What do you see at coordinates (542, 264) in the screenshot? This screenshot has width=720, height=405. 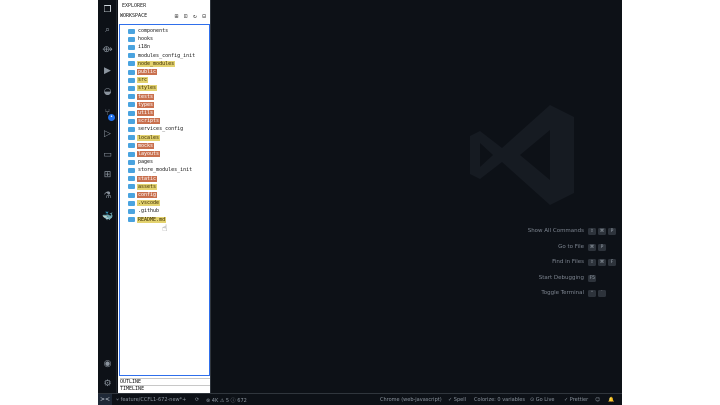 I see `shortcut-row: Find in Files ⇧ ⌘ F` at bounding box center [542, 264].